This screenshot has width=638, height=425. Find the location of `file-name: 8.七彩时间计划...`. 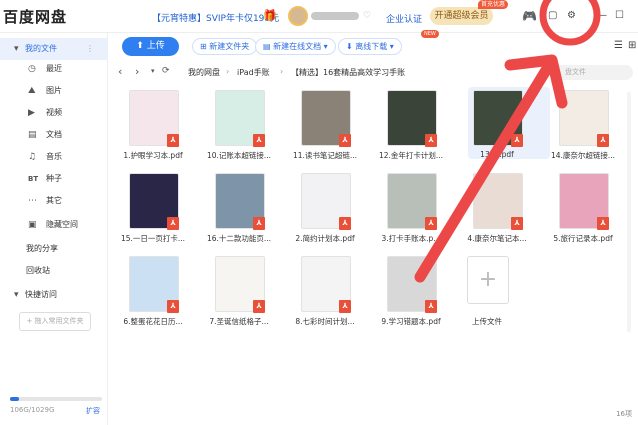

file-name: 8.七彩时间计划... is located at coordinates (325, 321).